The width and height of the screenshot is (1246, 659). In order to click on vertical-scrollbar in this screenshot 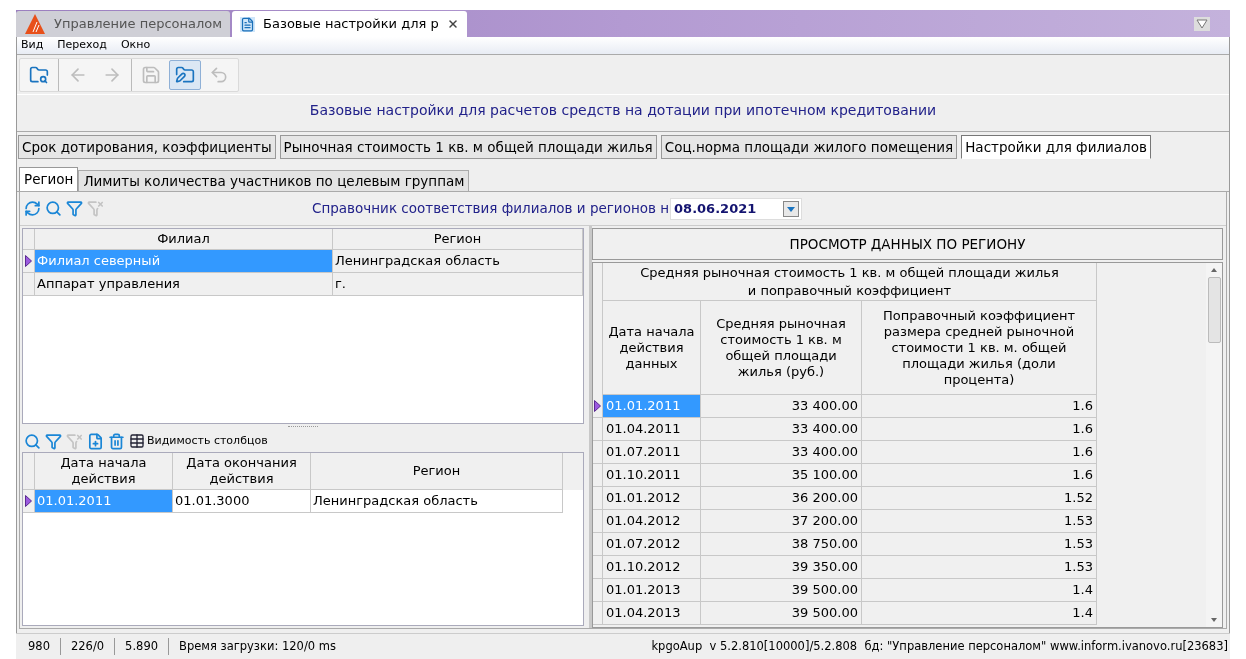, I will do `click(1214, 445)`.